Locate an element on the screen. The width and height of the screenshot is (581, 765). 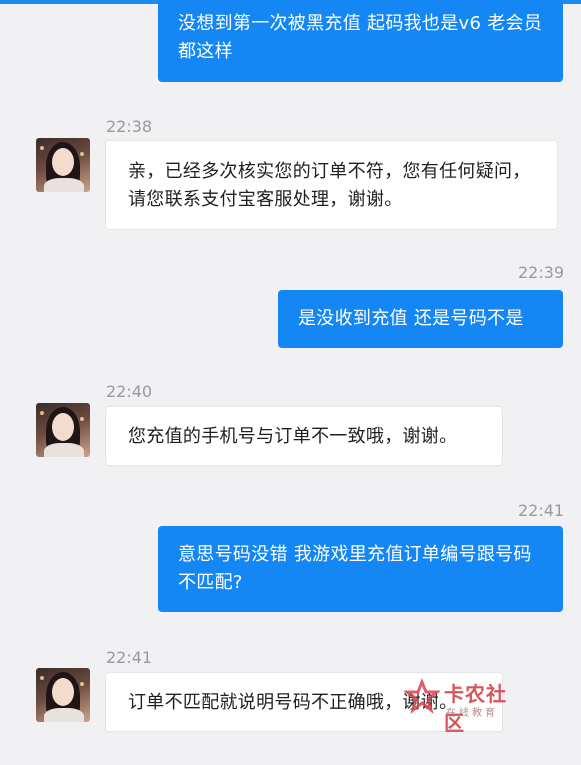
incoming-message-bubble: 您充值的手机号与订单不一致哦，谢谢。 is located at coordinates (304, 436).